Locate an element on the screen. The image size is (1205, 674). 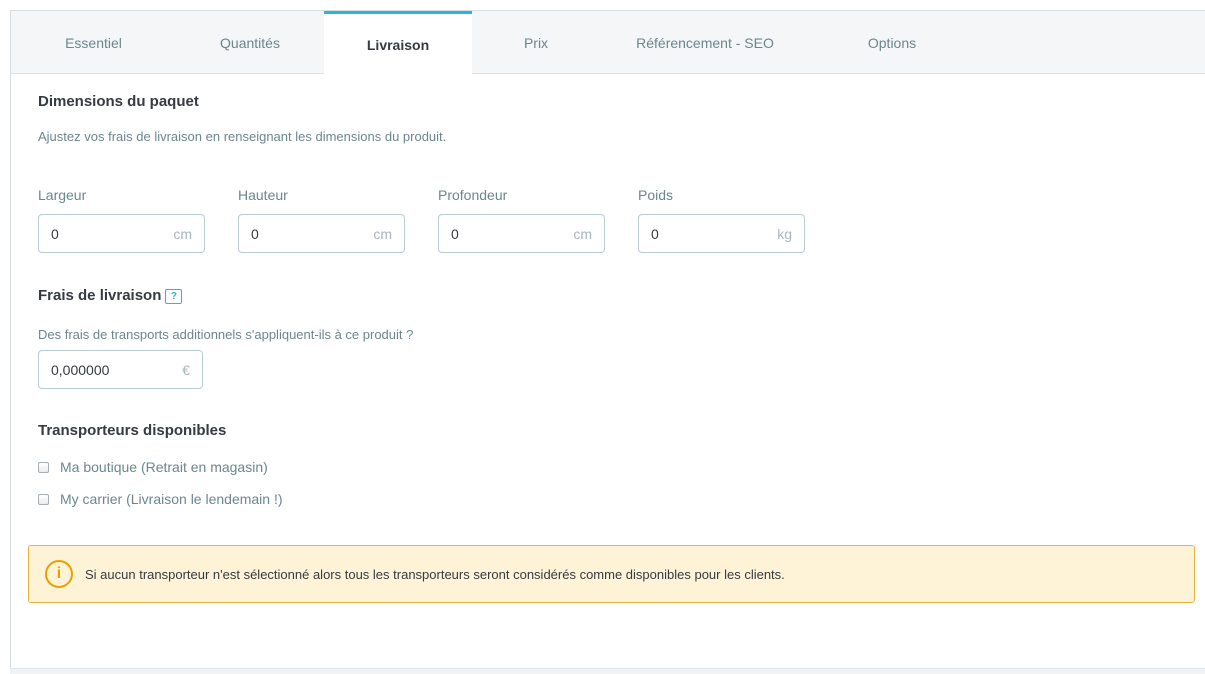
tab-essentiel: Essentiel is located at coordinates (93, 42).